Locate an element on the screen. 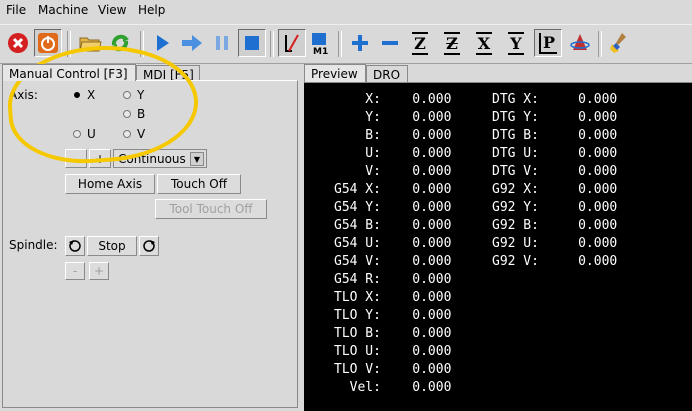 This screenshot has width=692, height=411. view-x-button: X is located at coordinates (484, 43).